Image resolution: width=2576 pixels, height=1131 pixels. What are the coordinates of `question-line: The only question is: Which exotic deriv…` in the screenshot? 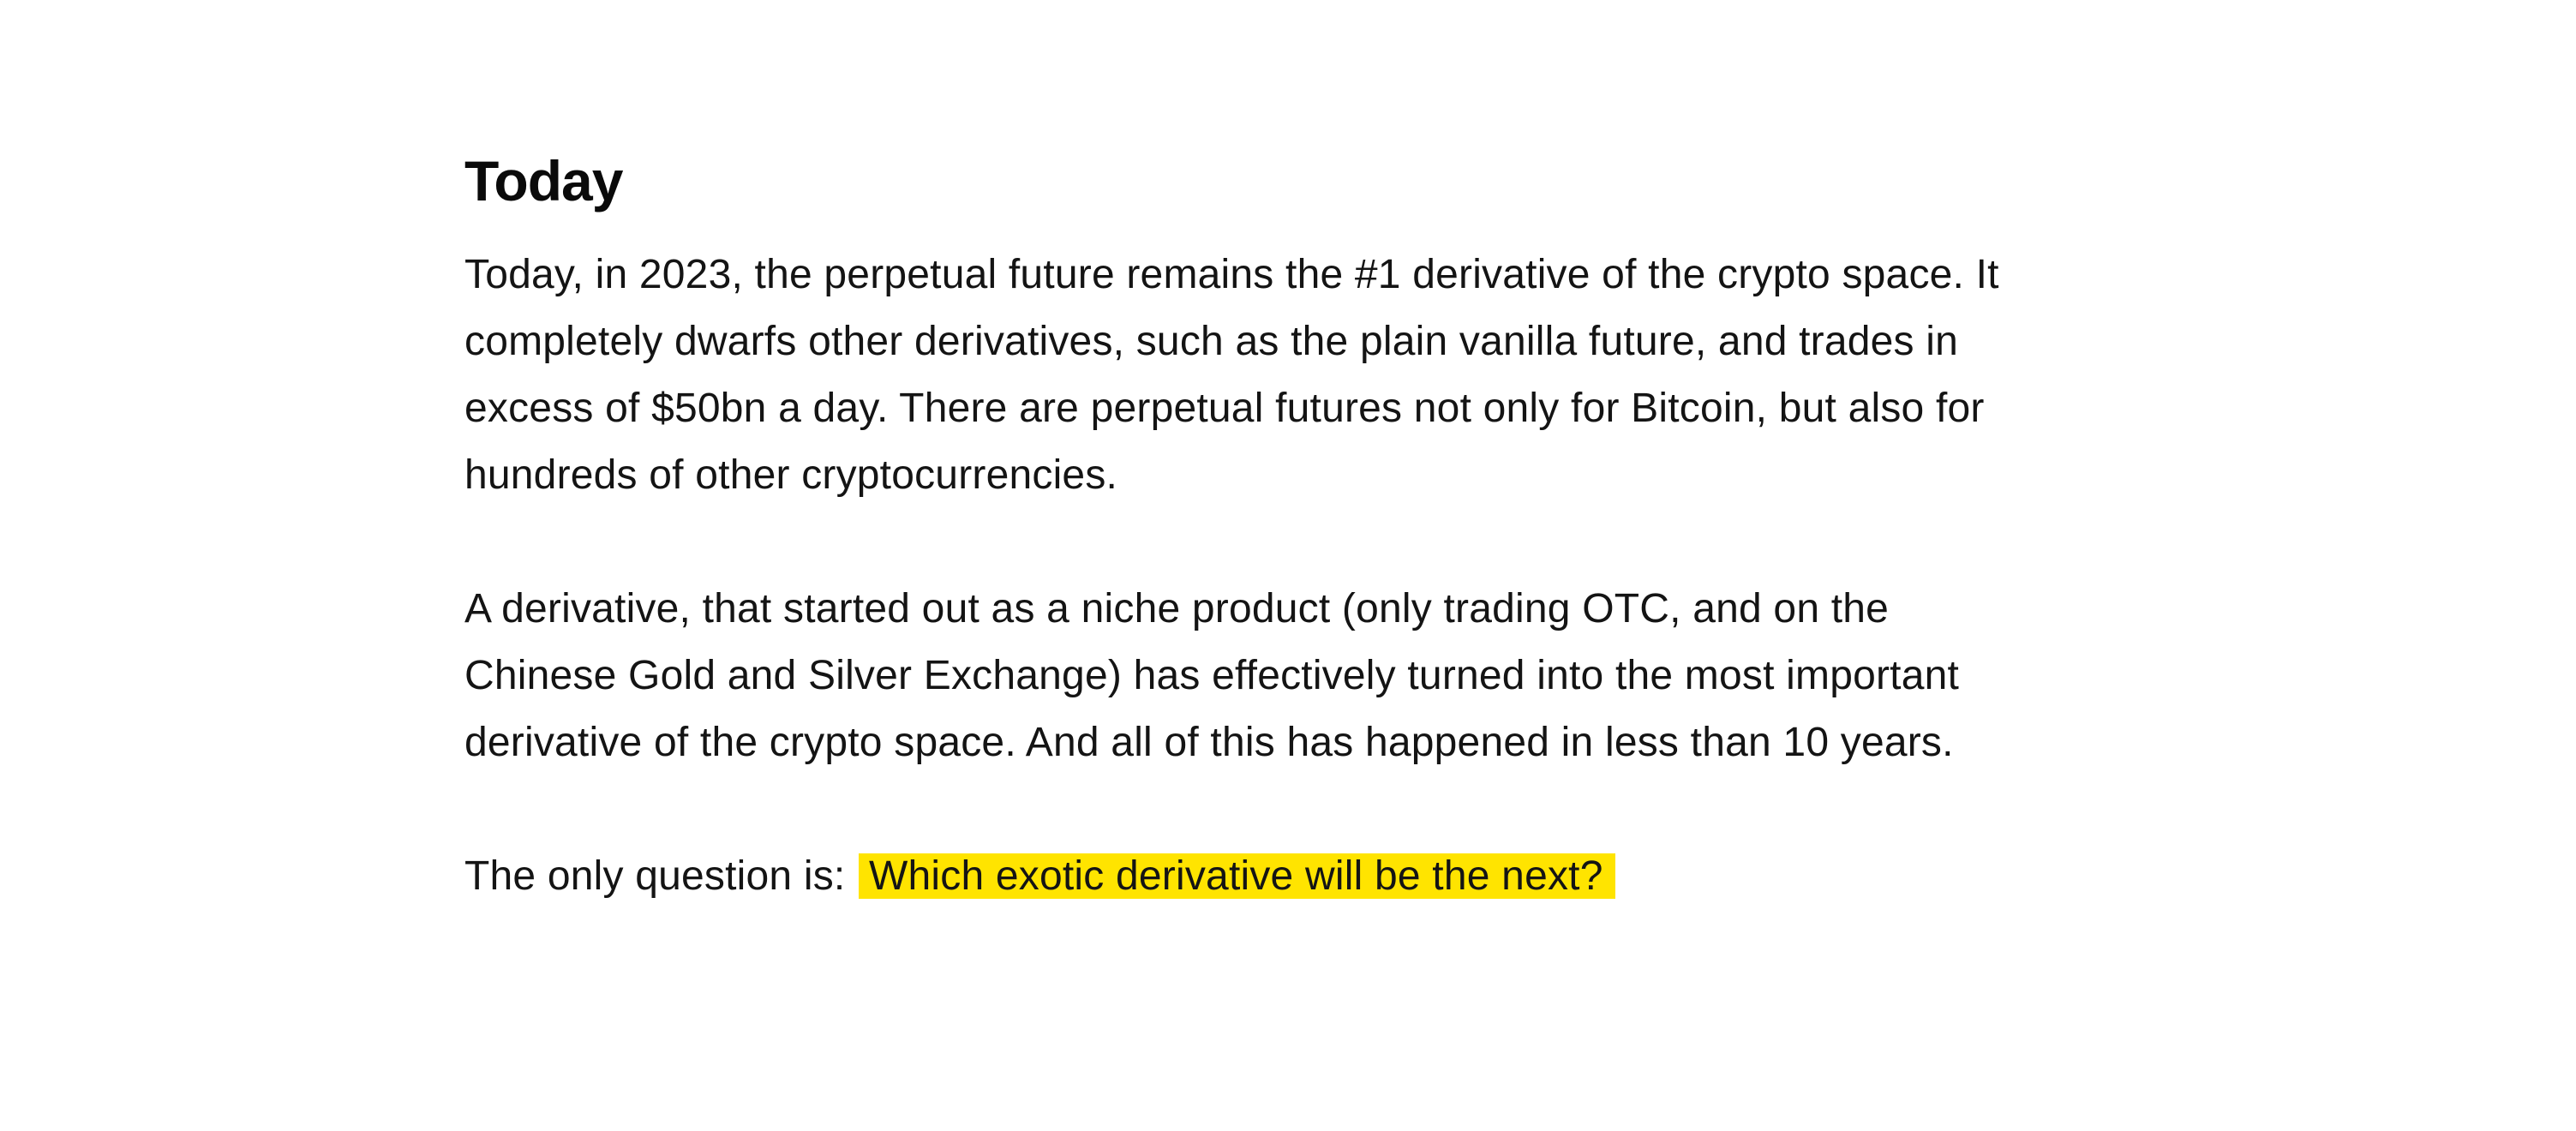 It's located at (1321, 876).